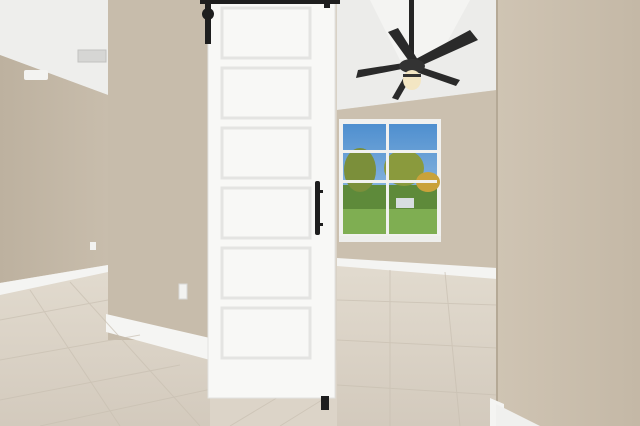 This screenshot has width=640, height=426. What do you see at coordinates (208, 22) in the screenshot?
I see `barn-door-hanger-left` at bounding box center [208, 22].